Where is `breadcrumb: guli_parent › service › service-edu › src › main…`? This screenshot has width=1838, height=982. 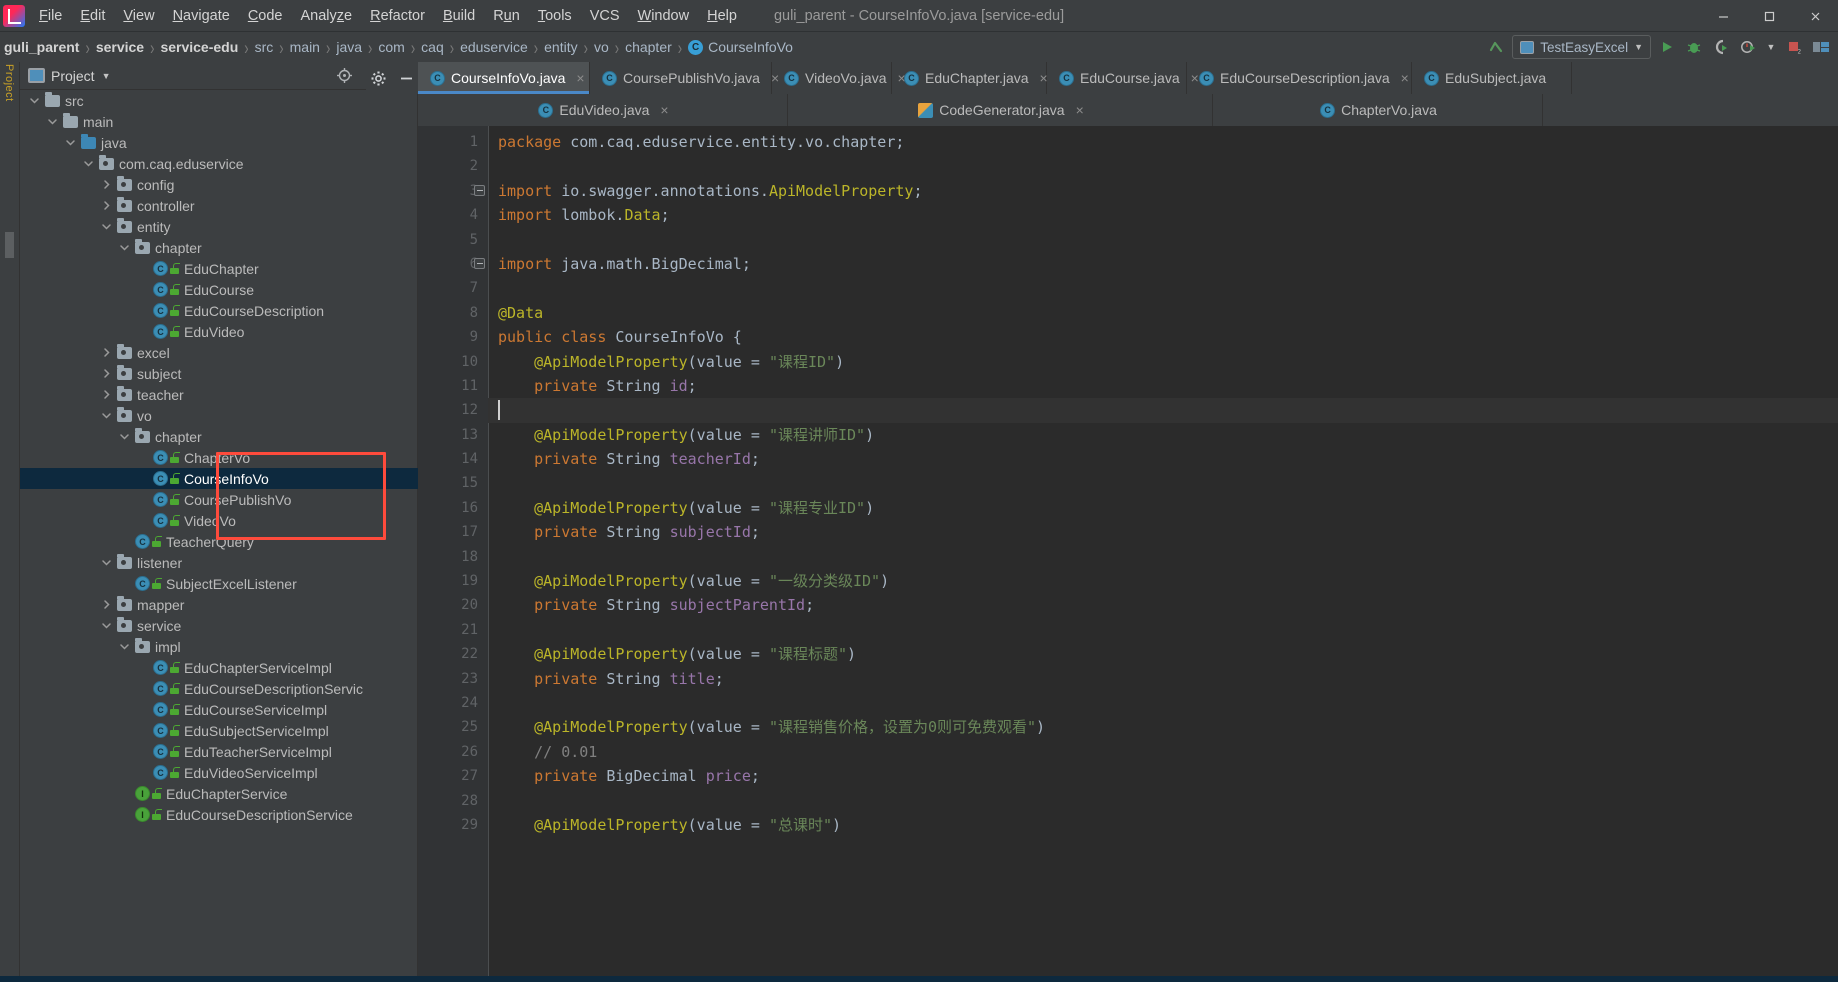
breadcrumb: guli_parent › service › service-edu › src › main… is located at coordinates (397, 47).